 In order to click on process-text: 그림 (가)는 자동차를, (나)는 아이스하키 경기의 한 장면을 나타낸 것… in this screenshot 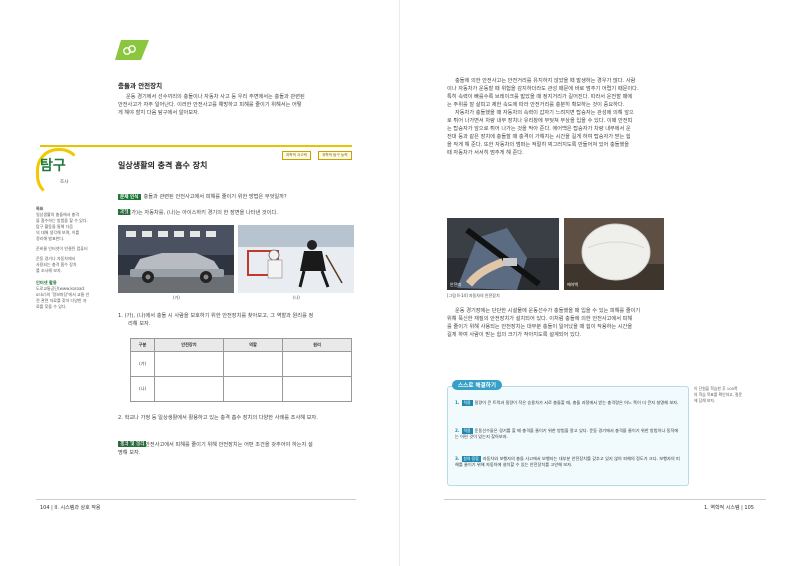, I will do `click(198, 213)`.